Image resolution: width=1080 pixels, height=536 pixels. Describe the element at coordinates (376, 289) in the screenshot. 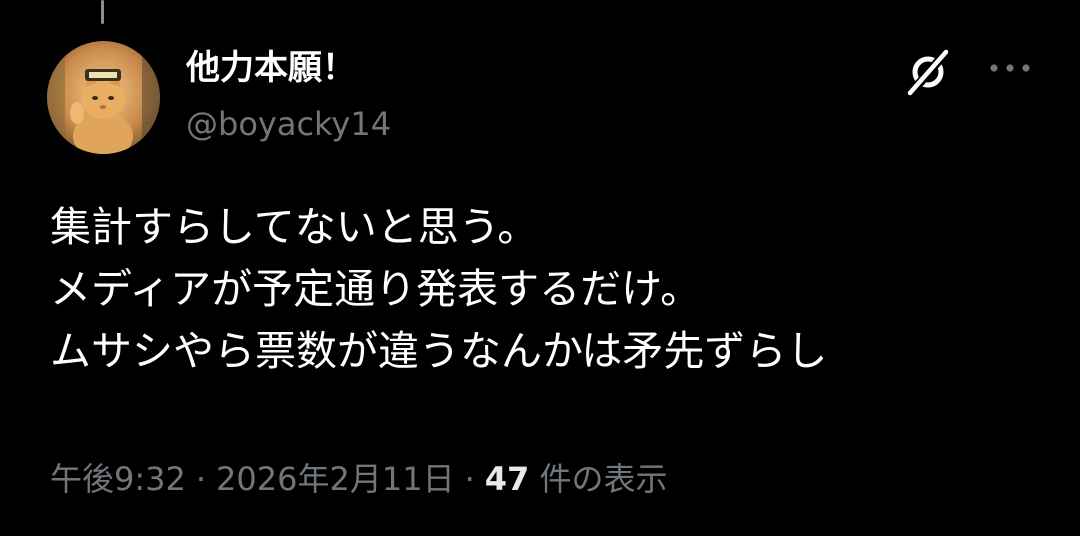

I see `tweet-text-line: メディアが予定通り発表するだけ。` at that location.